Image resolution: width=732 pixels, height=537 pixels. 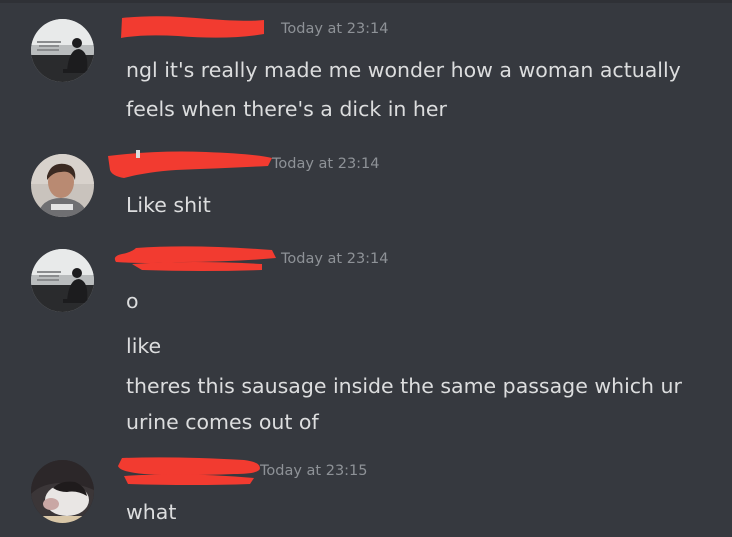 What do you see at coordinates (366, 1) in the screenshot?
I see `top-divider` at bounding box center [366, 1].